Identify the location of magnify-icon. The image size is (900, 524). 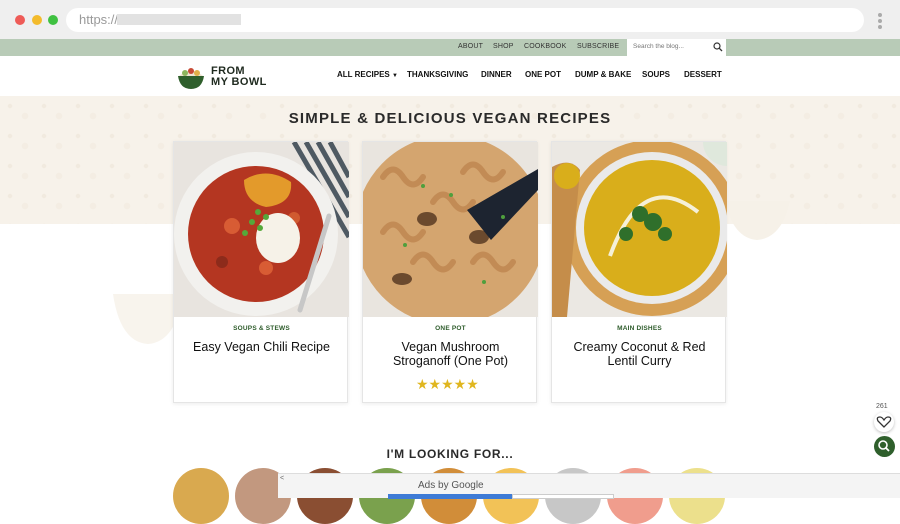
(884, 446).